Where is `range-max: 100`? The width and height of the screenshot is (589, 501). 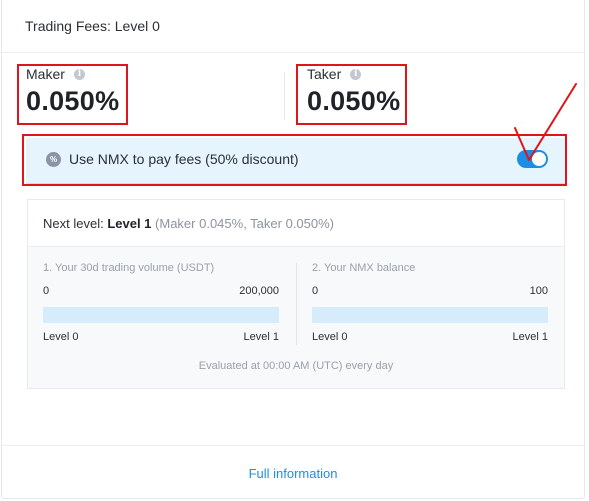 range-max: 100 is located at coordinates (538, 291).